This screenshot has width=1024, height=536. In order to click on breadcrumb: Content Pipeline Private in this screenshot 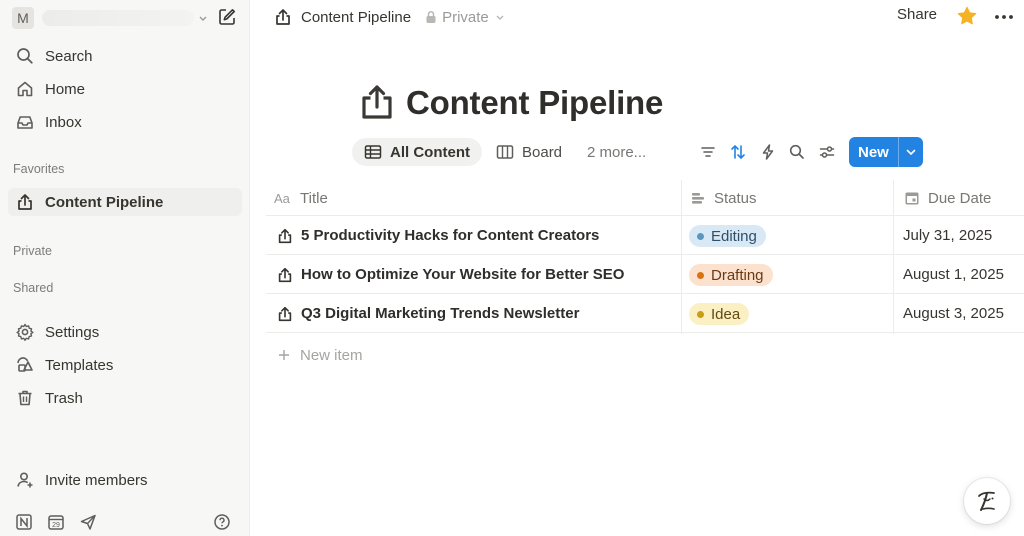, I will do `click(389, 17)`.